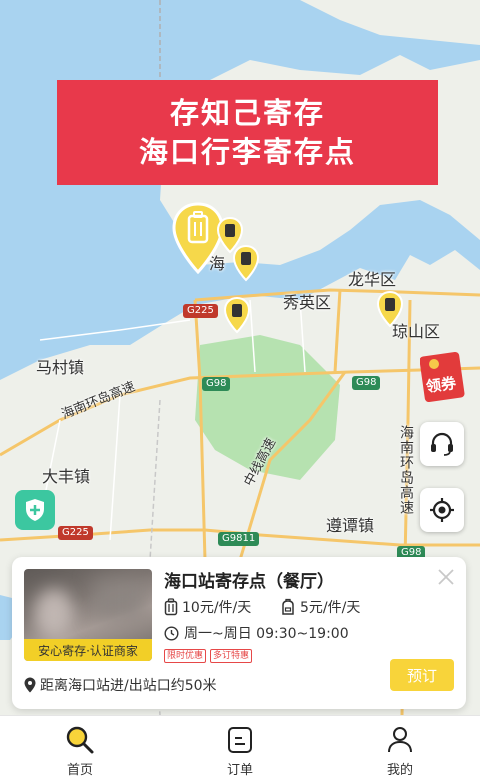 This screenshot has width=480, height=782. What do you see at coordinates (266, 634) in the screenshot?
I see `hours-text: 周一~周日 09:30~19:00` at bounding box center [266, 634].